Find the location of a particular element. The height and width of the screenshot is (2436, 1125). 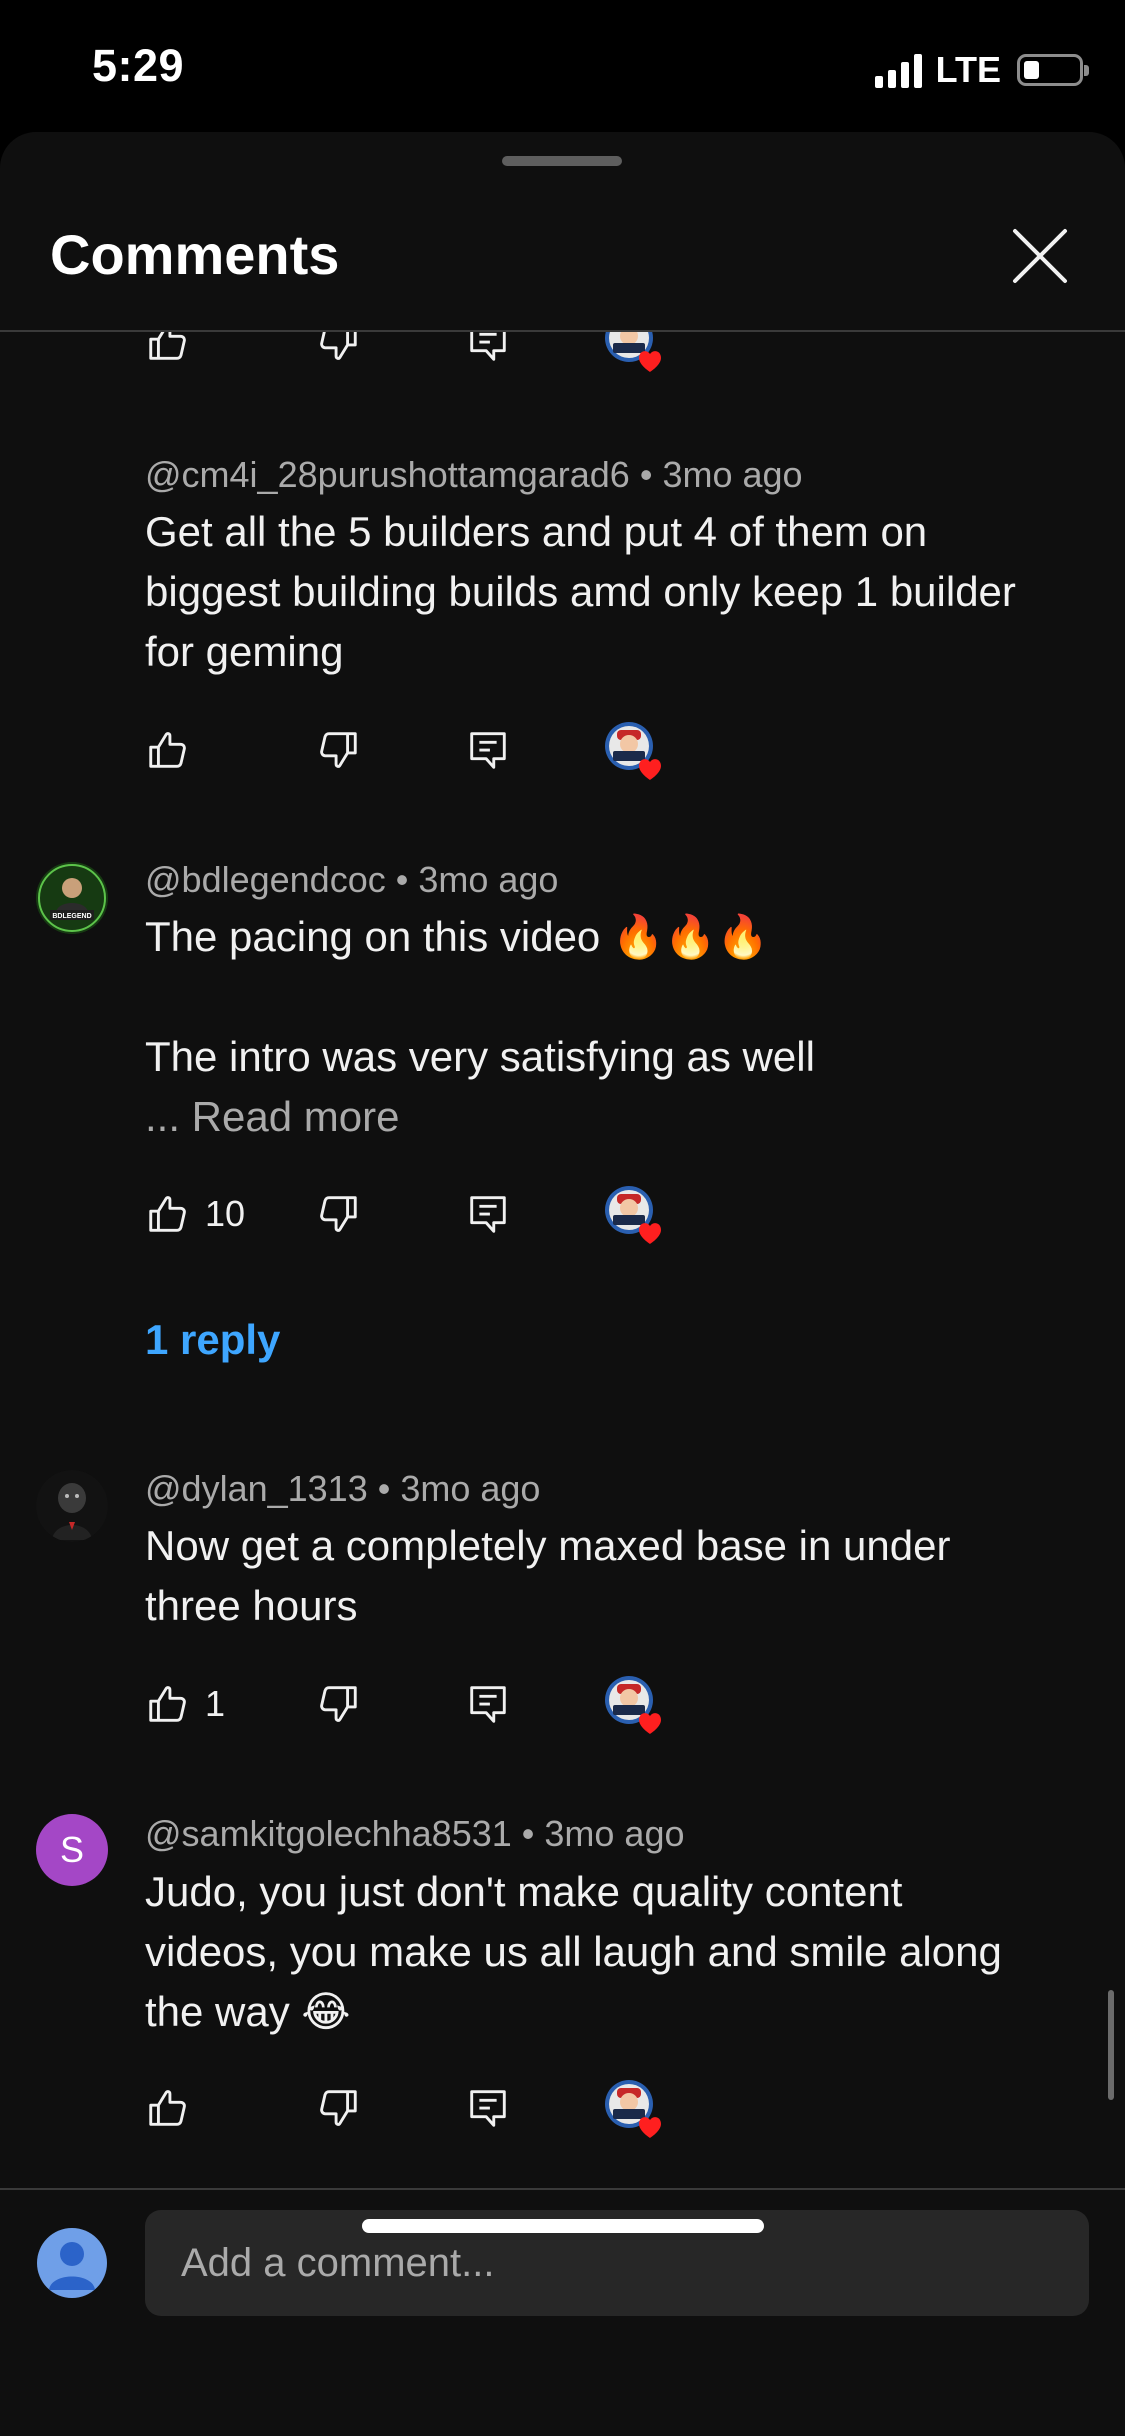

network-type: LTE is located at coordinates (968, 69).